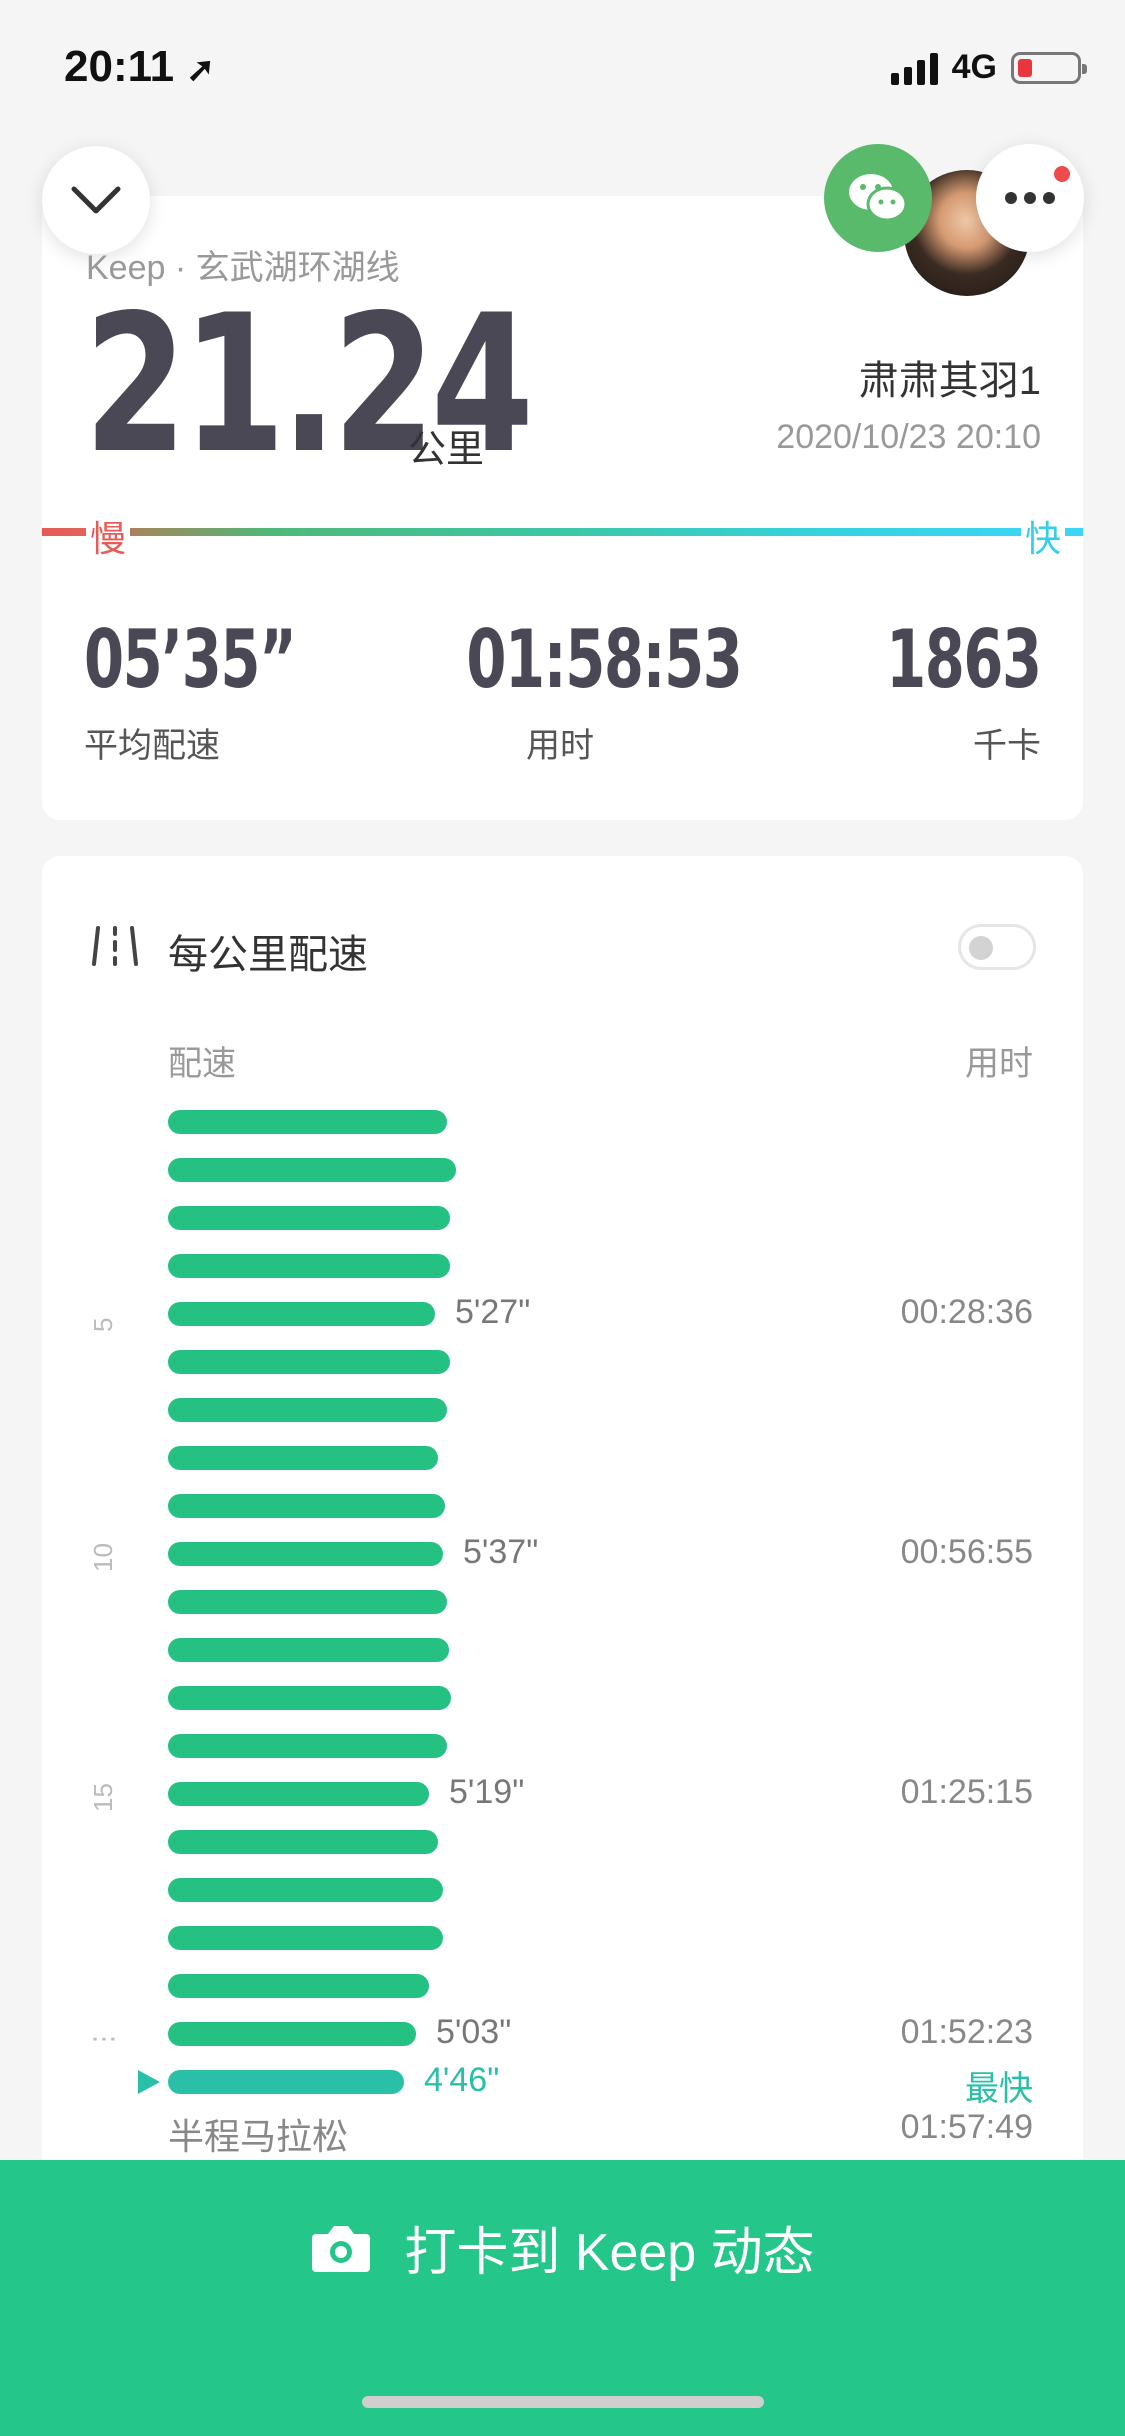 The image size is (1125, 2436). What do you see at coordinates (966, 1552) in the screenshot?
I see `split-time-label: 00:56:55` at bounding box center [966, 1552].